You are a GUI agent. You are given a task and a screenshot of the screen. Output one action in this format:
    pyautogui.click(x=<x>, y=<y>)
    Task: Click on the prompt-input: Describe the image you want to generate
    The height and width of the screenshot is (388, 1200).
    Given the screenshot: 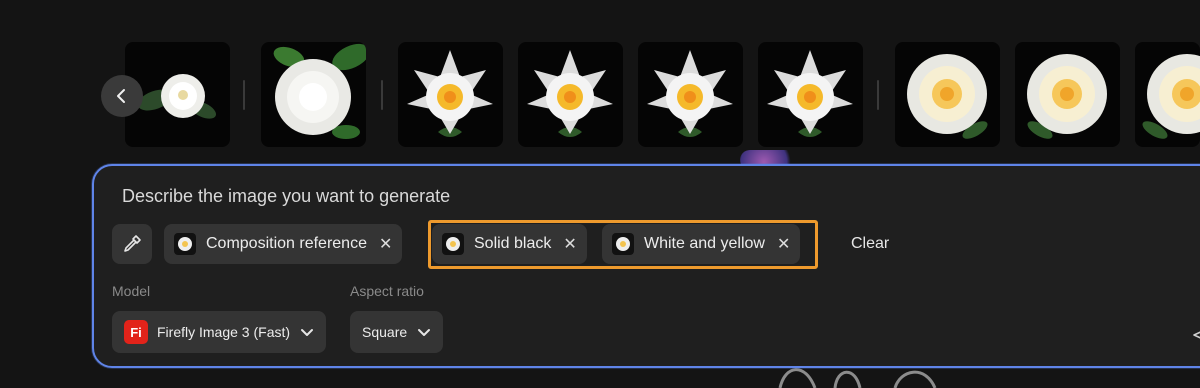 What is the action you would take?
    pyautogui.click(x=286, y=196)
    